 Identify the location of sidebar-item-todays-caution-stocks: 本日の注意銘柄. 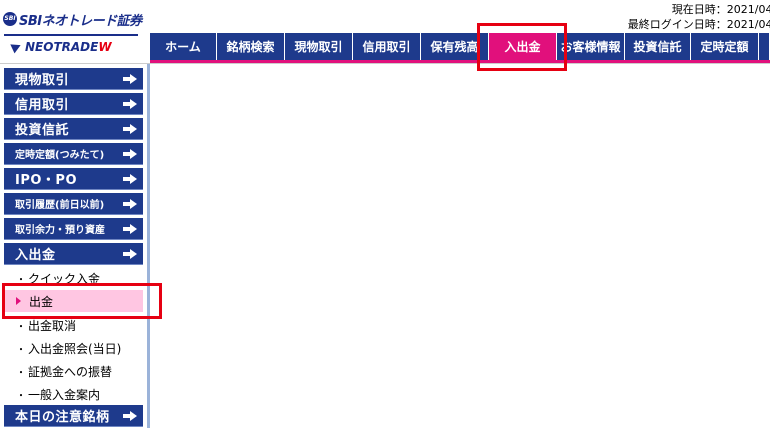
(73, 416).